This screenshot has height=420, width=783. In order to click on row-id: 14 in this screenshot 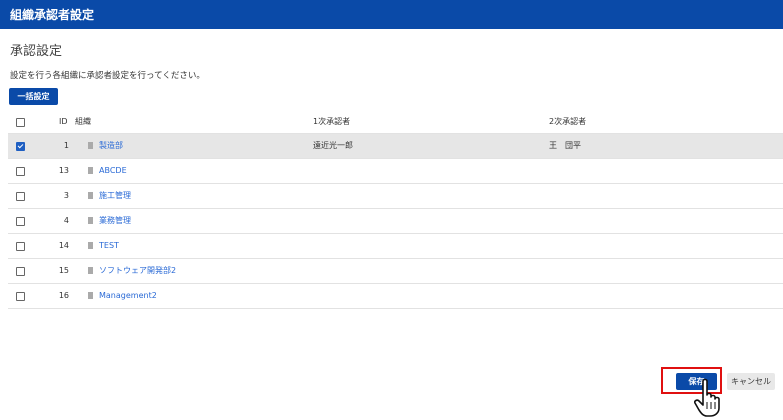, I will do `click(63, 245)`.